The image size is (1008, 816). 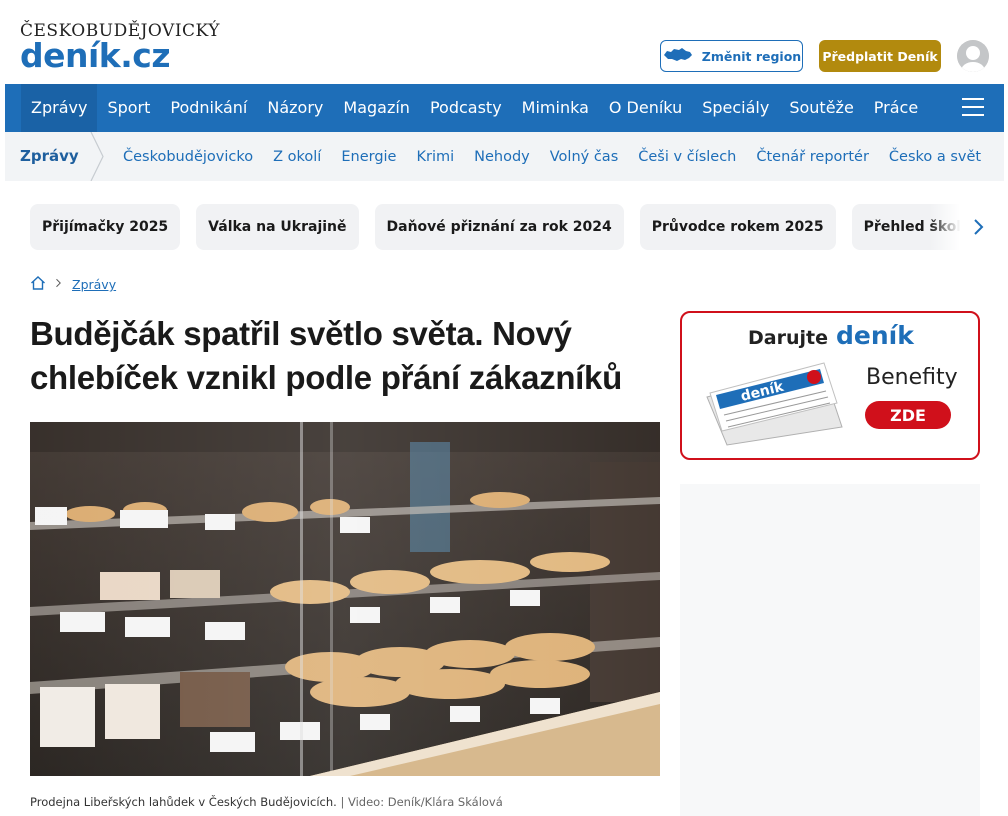 What do you see at coordinates (435, 157) in the screenshot?
I see `subnav-link-krimi: Krimi` at bounding box center [435, 157].